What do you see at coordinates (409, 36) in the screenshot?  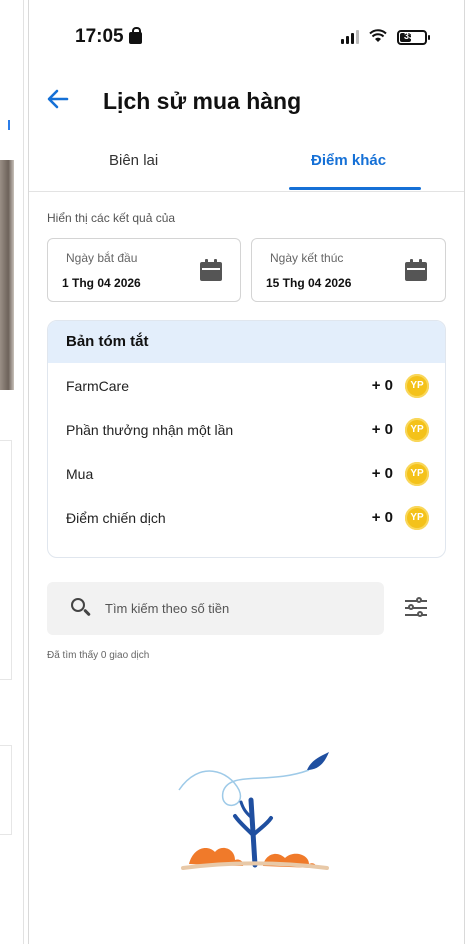 I see `battery-level: 33` at bounding box center [409, 36].